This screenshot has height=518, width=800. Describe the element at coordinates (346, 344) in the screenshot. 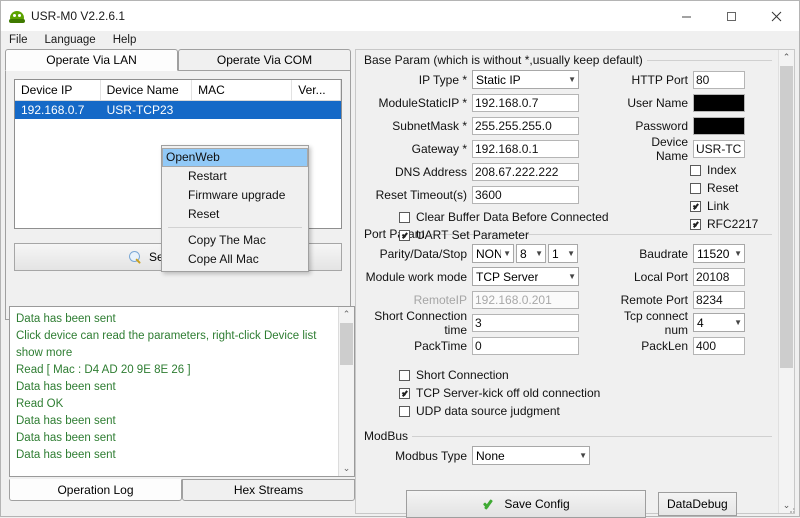

I see `log-scroll-thumb` at that location.